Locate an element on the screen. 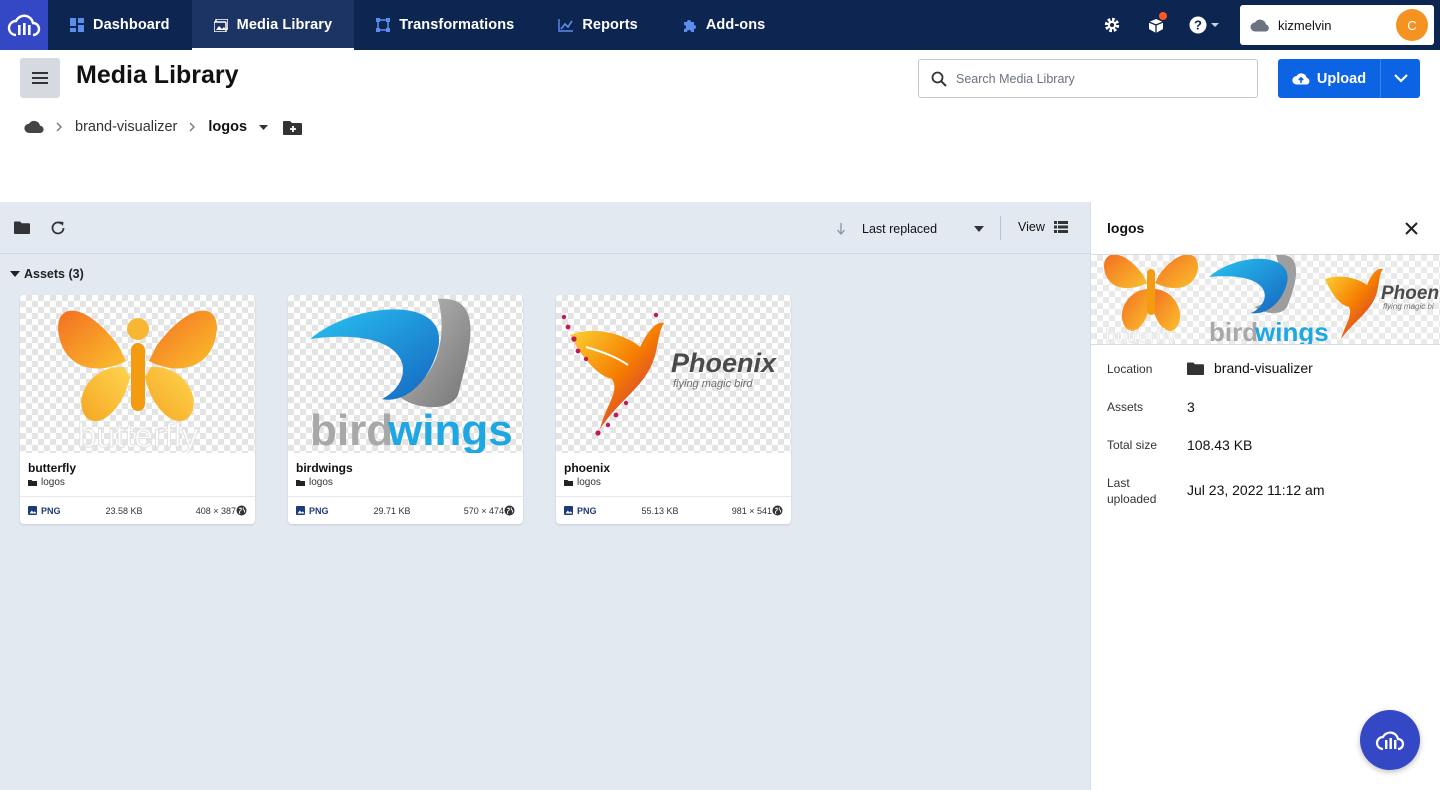 The height and width of the screenshot is (790, 1440). refresh-icon is located at coordinates (58, 230).